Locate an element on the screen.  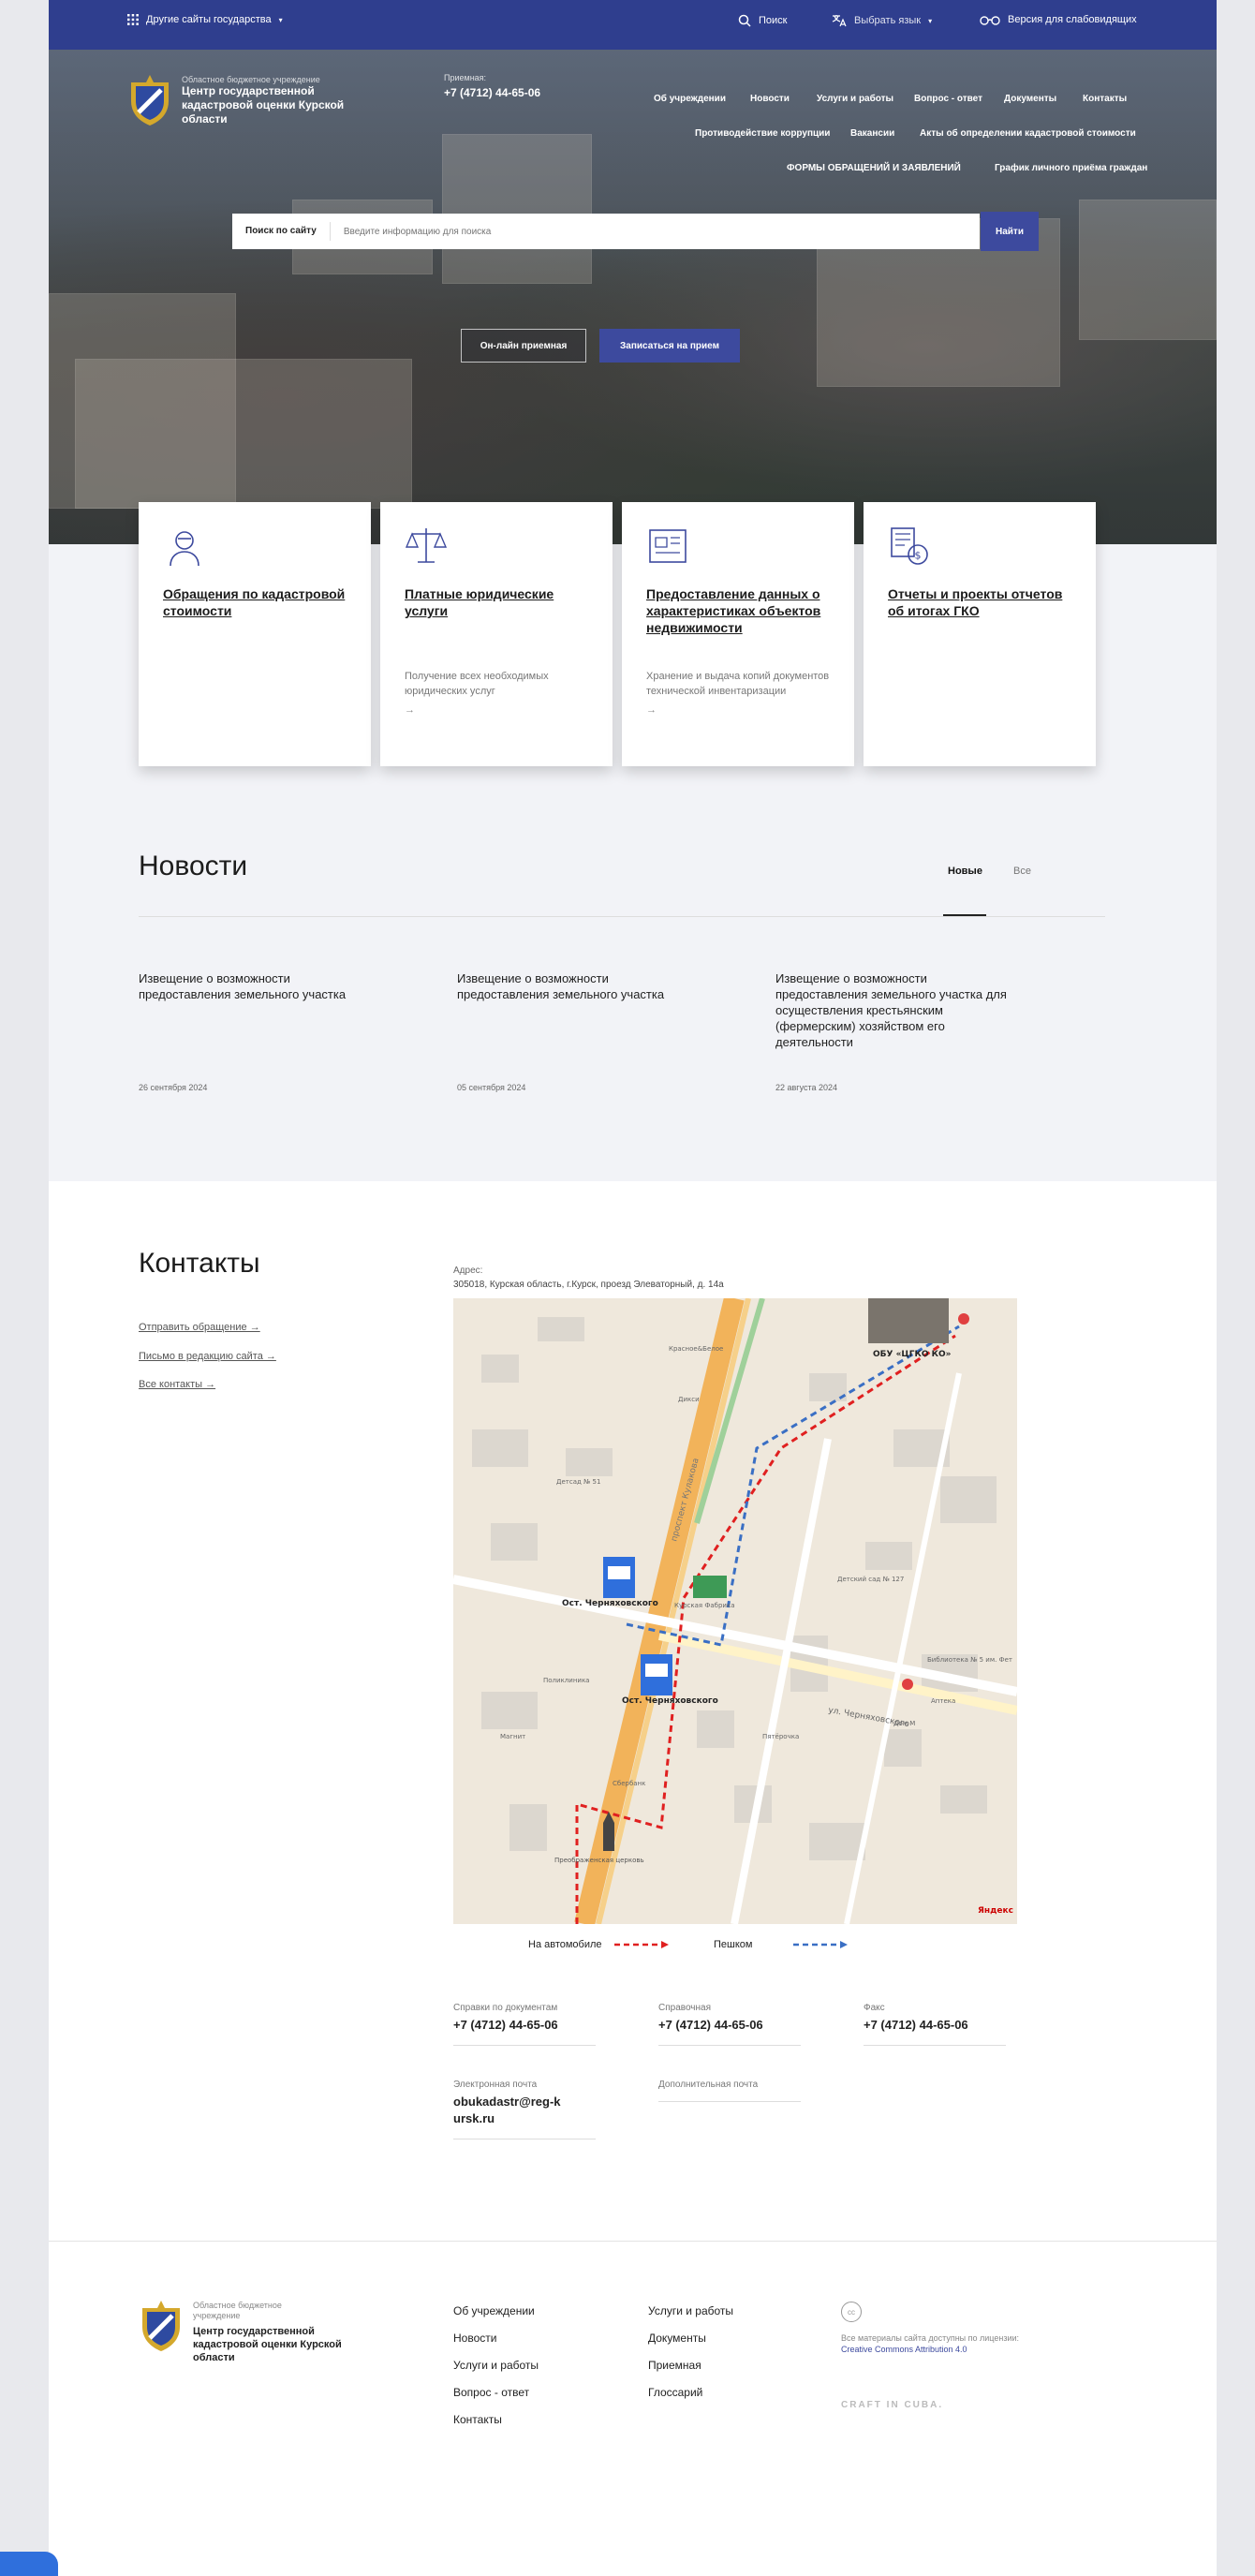
license-link: Creative Commons Attribution 4.0 is located at coordinates (904, 2350).